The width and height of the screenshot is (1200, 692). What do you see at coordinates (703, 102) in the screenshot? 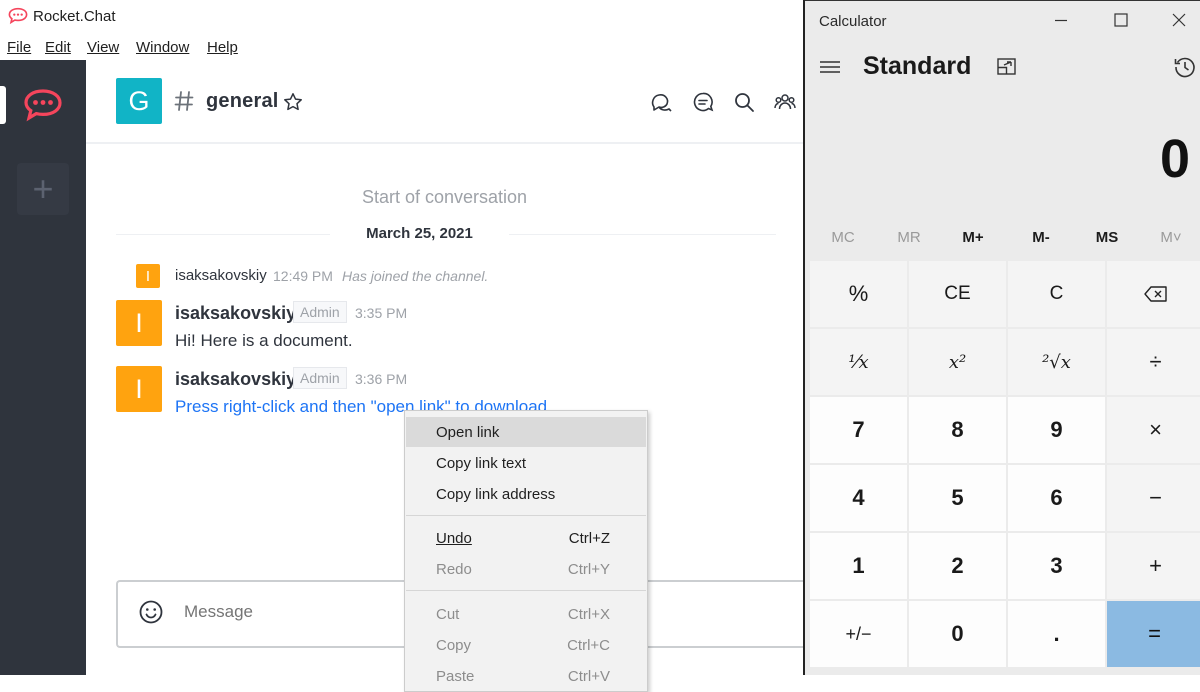
I see `threads-icon` at bounding box center [703, 102].